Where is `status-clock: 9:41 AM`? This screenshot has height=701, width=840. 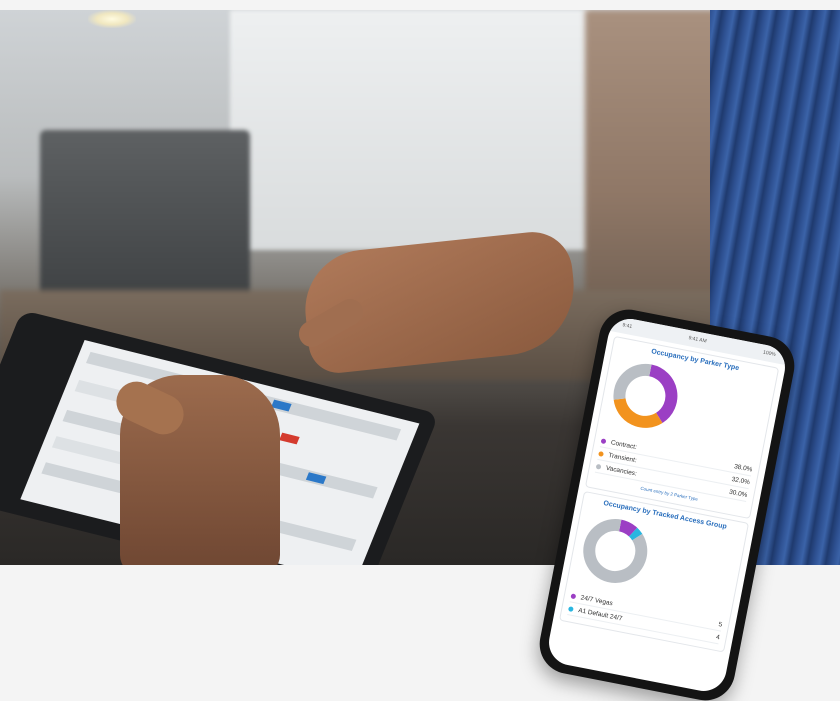 status-clock: 9:41 AM is located at coordinates (697, 340).